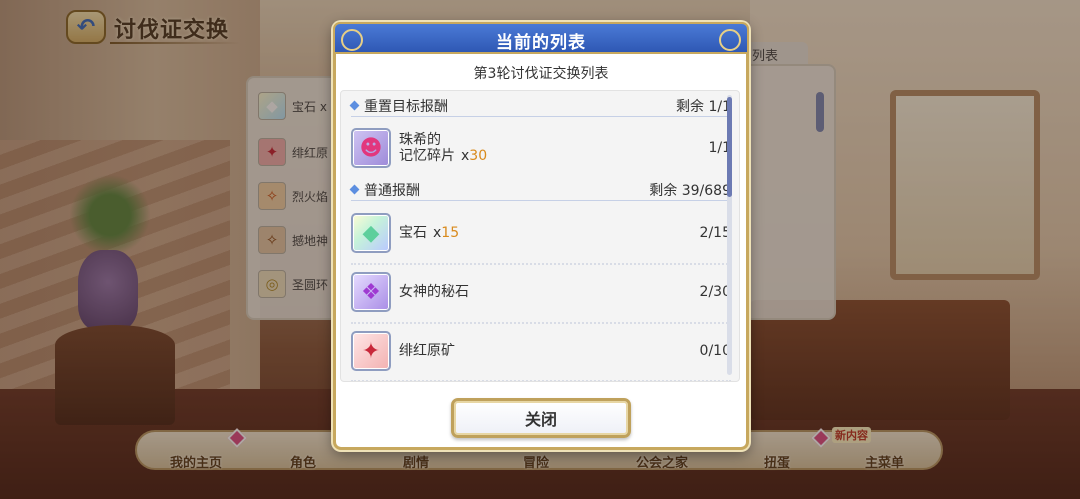 Image resolution: width=1080 pixels, height=499 pixels. Describe the element at coordinates (541, 74) in the screenshot. I see `dialog-subtitle: 第3轮讨伐证交换列表` at that location.